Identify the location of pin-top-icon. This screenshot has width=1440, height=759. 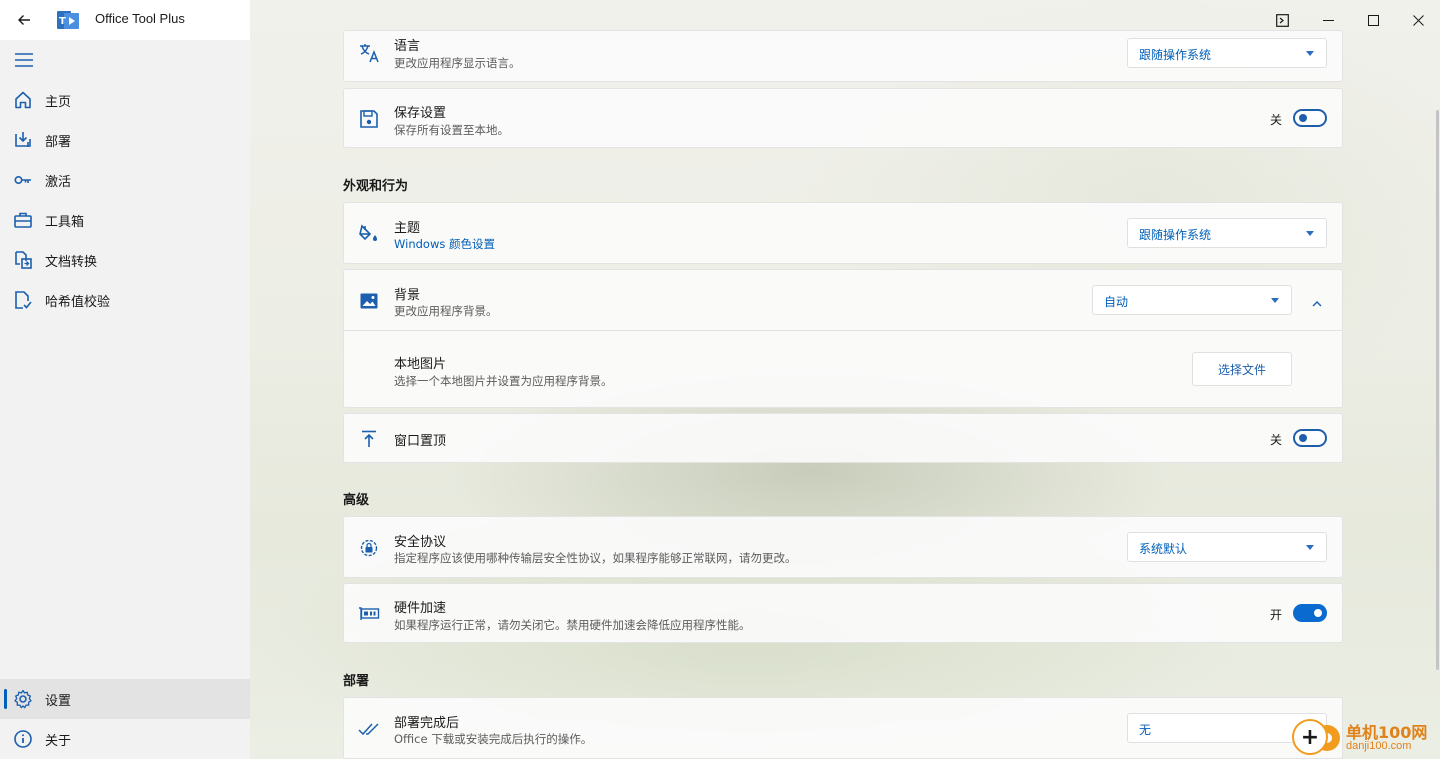
(369, 439).